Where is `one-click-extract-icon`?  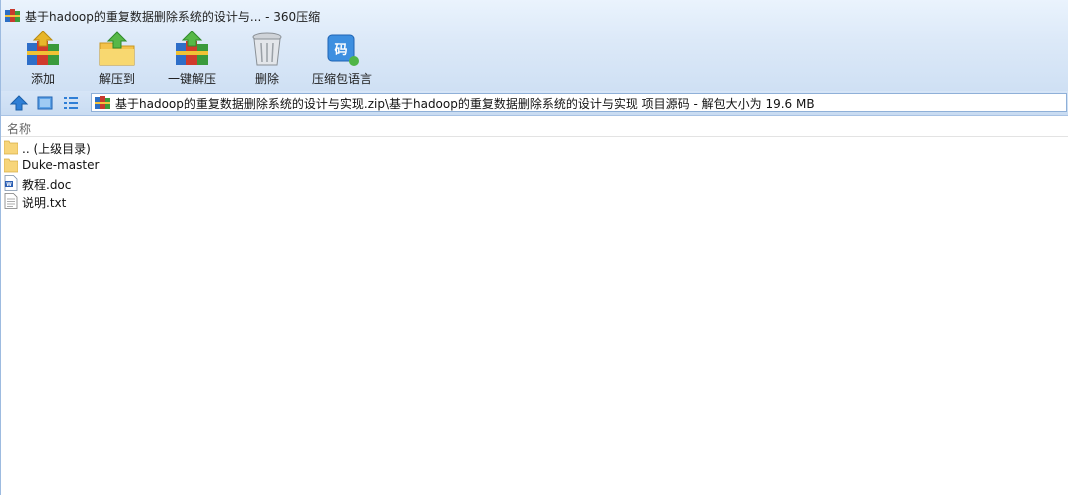 one-click-extract-icon is located at coordinates (192, 48).